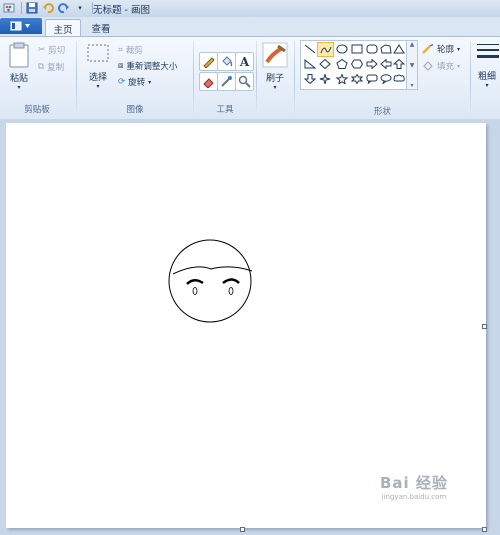 Image resolution: width=500 pixels, height=535 pixels. I want to click on cut-button: ✂ 剪切, so click(51, 50).